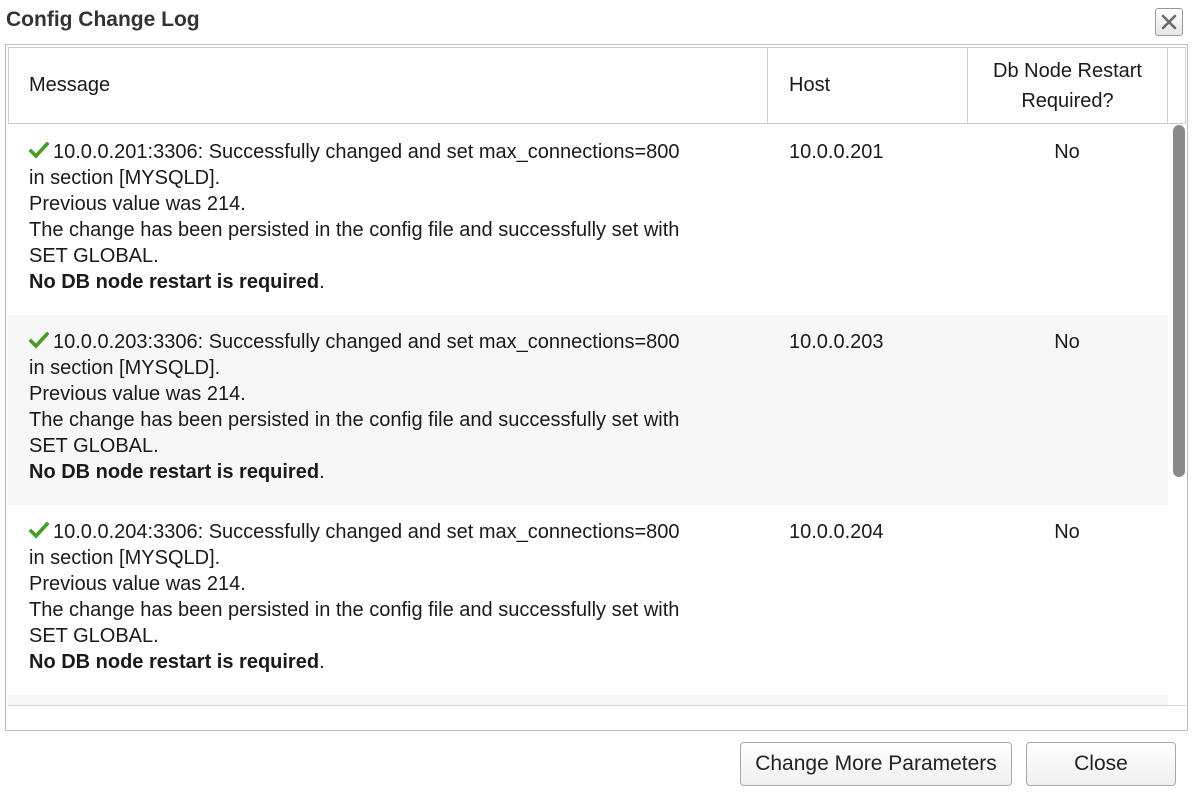 This screenshot has width=1194, height=792. I want to click on close-icon, so click(1169, 22).